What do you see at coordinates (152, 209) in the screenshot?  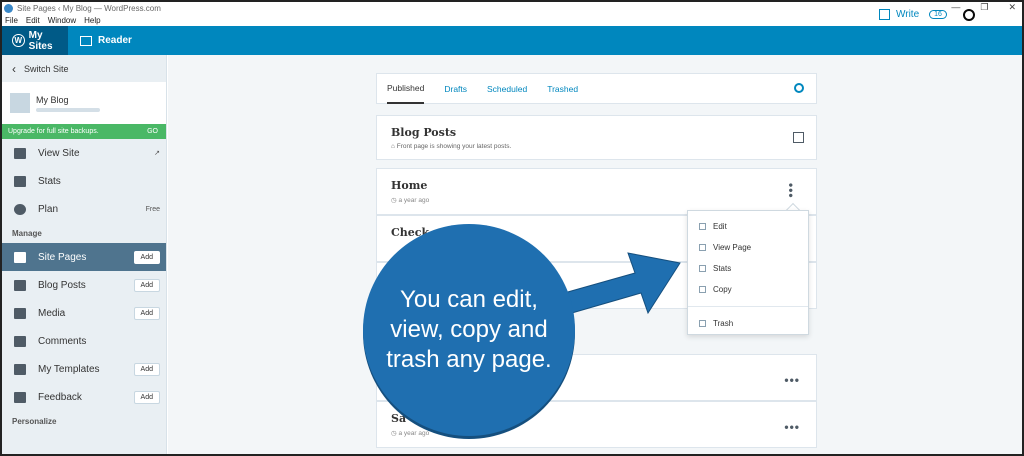 I see `plan-free-badge: Free` at bounding box center [152, 209].